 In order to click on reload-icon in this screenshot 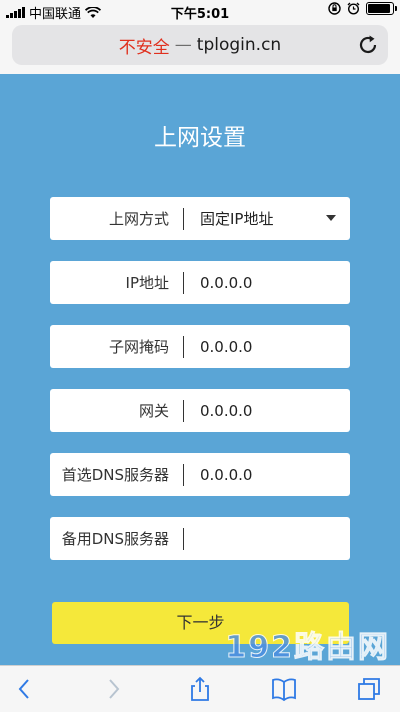, I will do `click(368, 45)`.